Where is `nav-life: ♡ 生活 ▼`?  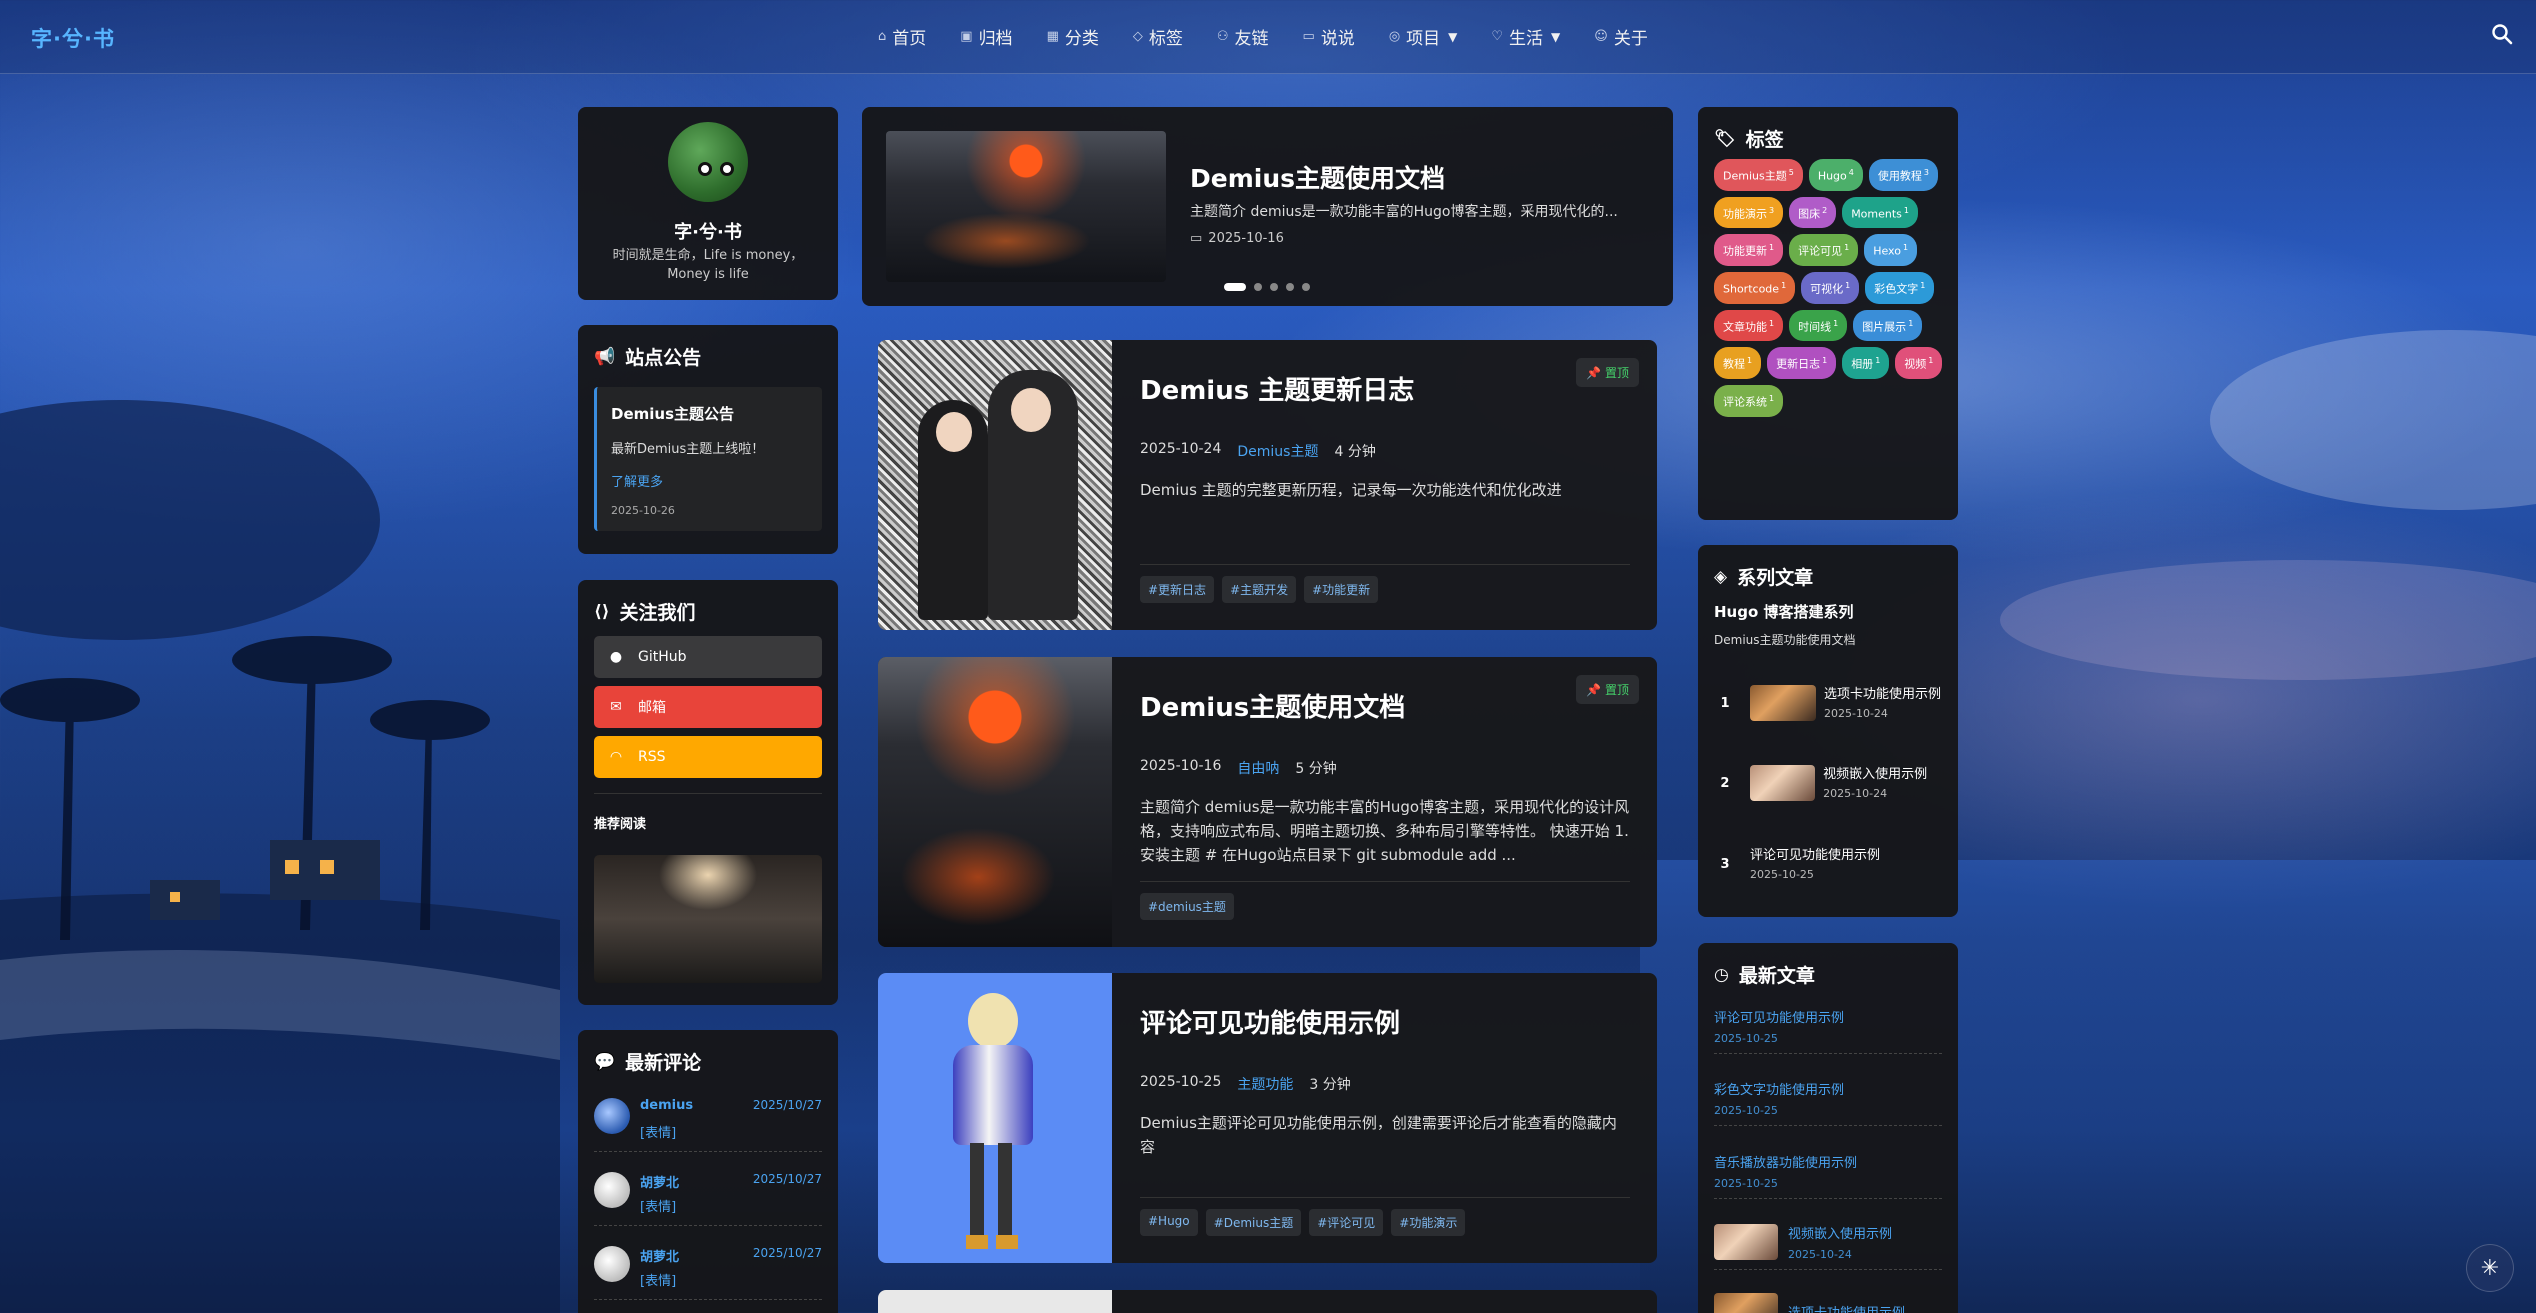
nav-life: ♡ 生活 ▼ is located at coordinates (1525, 36).